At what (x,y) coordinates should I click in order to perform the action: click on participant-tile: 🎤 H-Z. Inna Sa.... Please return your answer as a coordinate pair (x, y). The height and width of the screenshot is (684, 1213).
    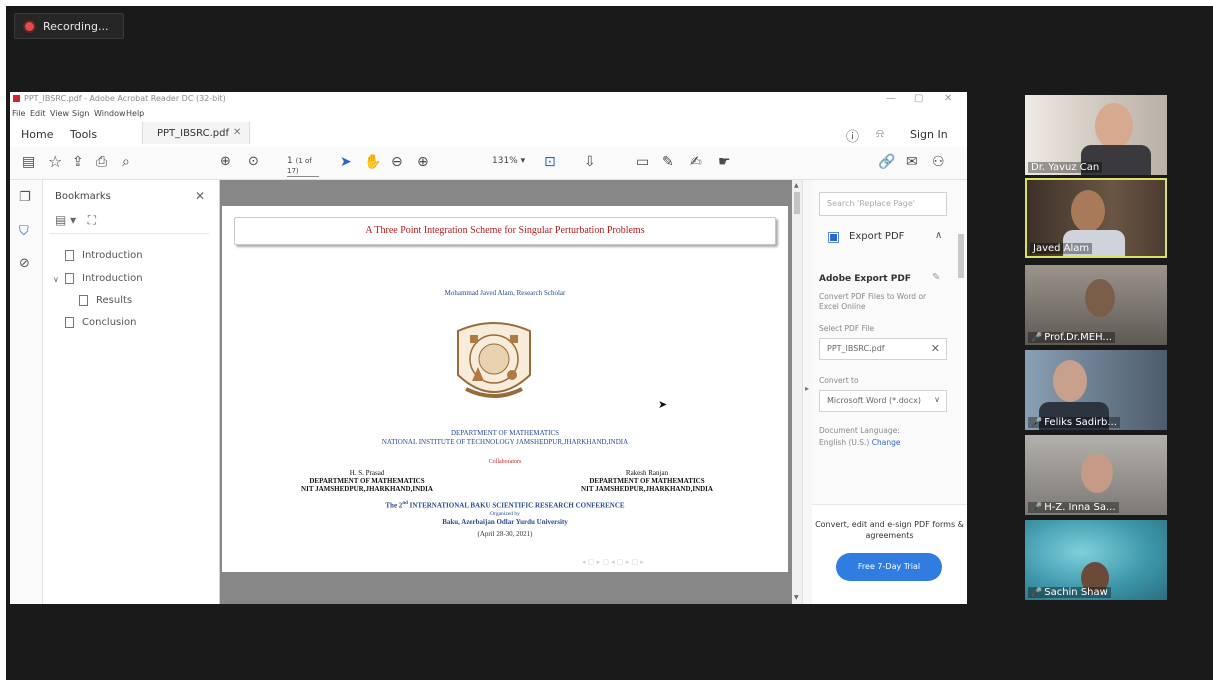
    Looking at the image, I should click on (1096, 475).